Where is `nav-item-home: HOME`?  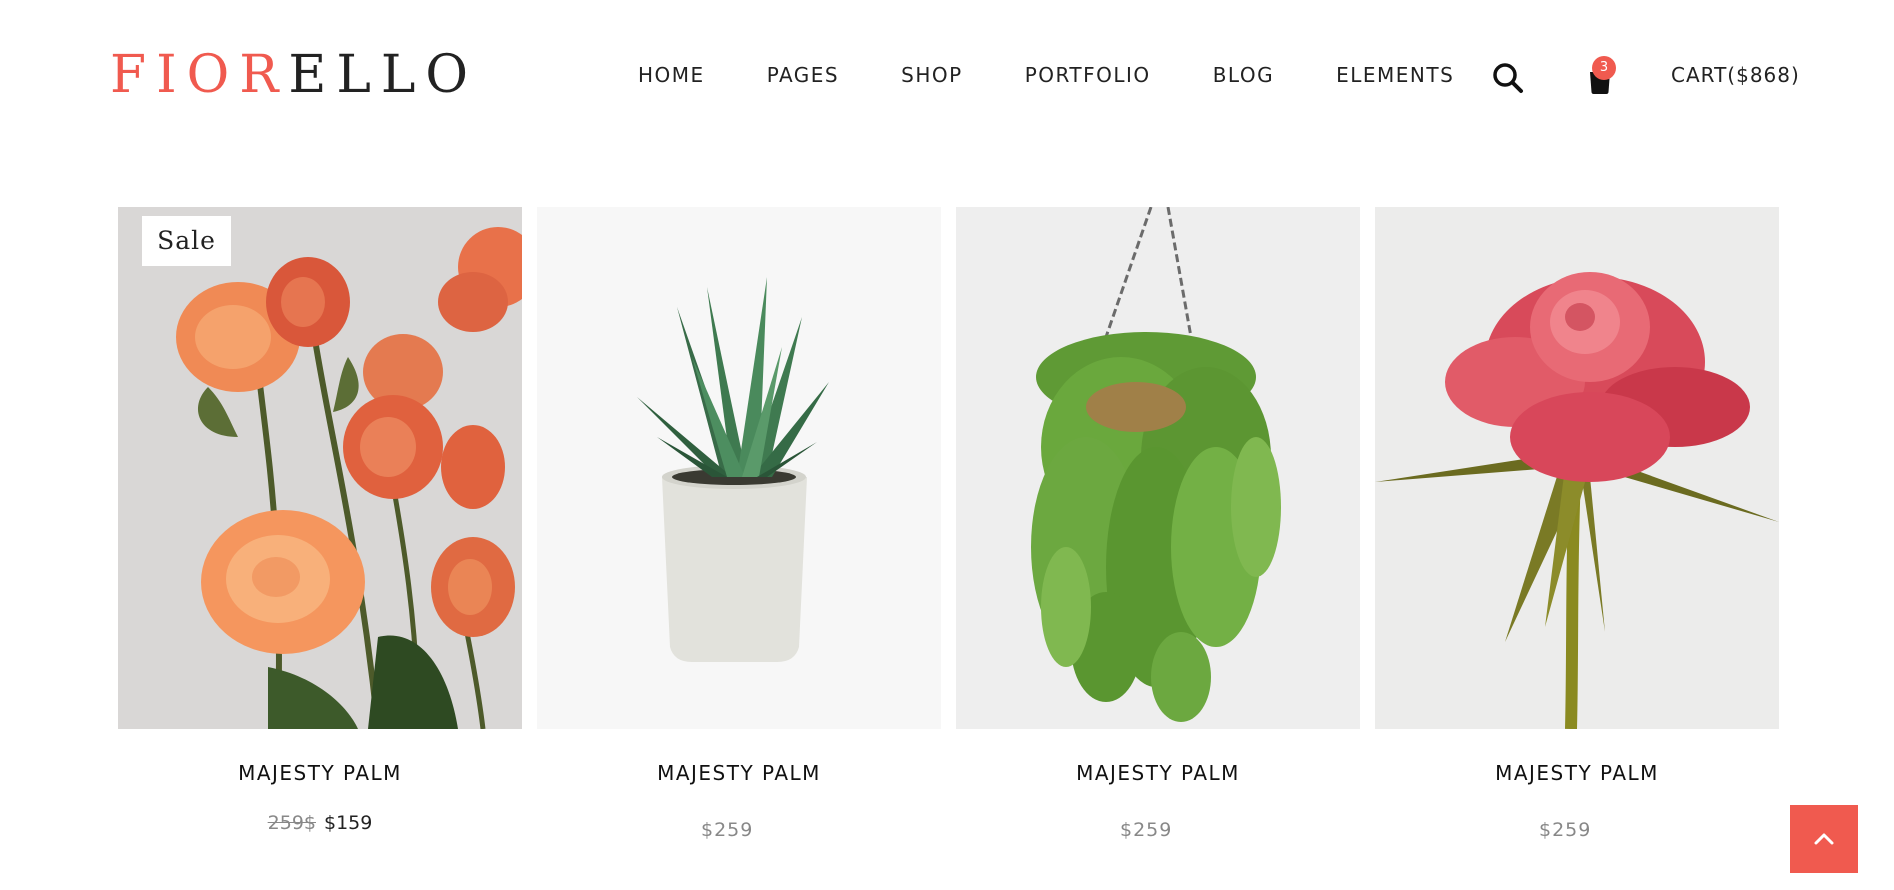 nav-item-home: HOME is located at coordinates (671, 75).